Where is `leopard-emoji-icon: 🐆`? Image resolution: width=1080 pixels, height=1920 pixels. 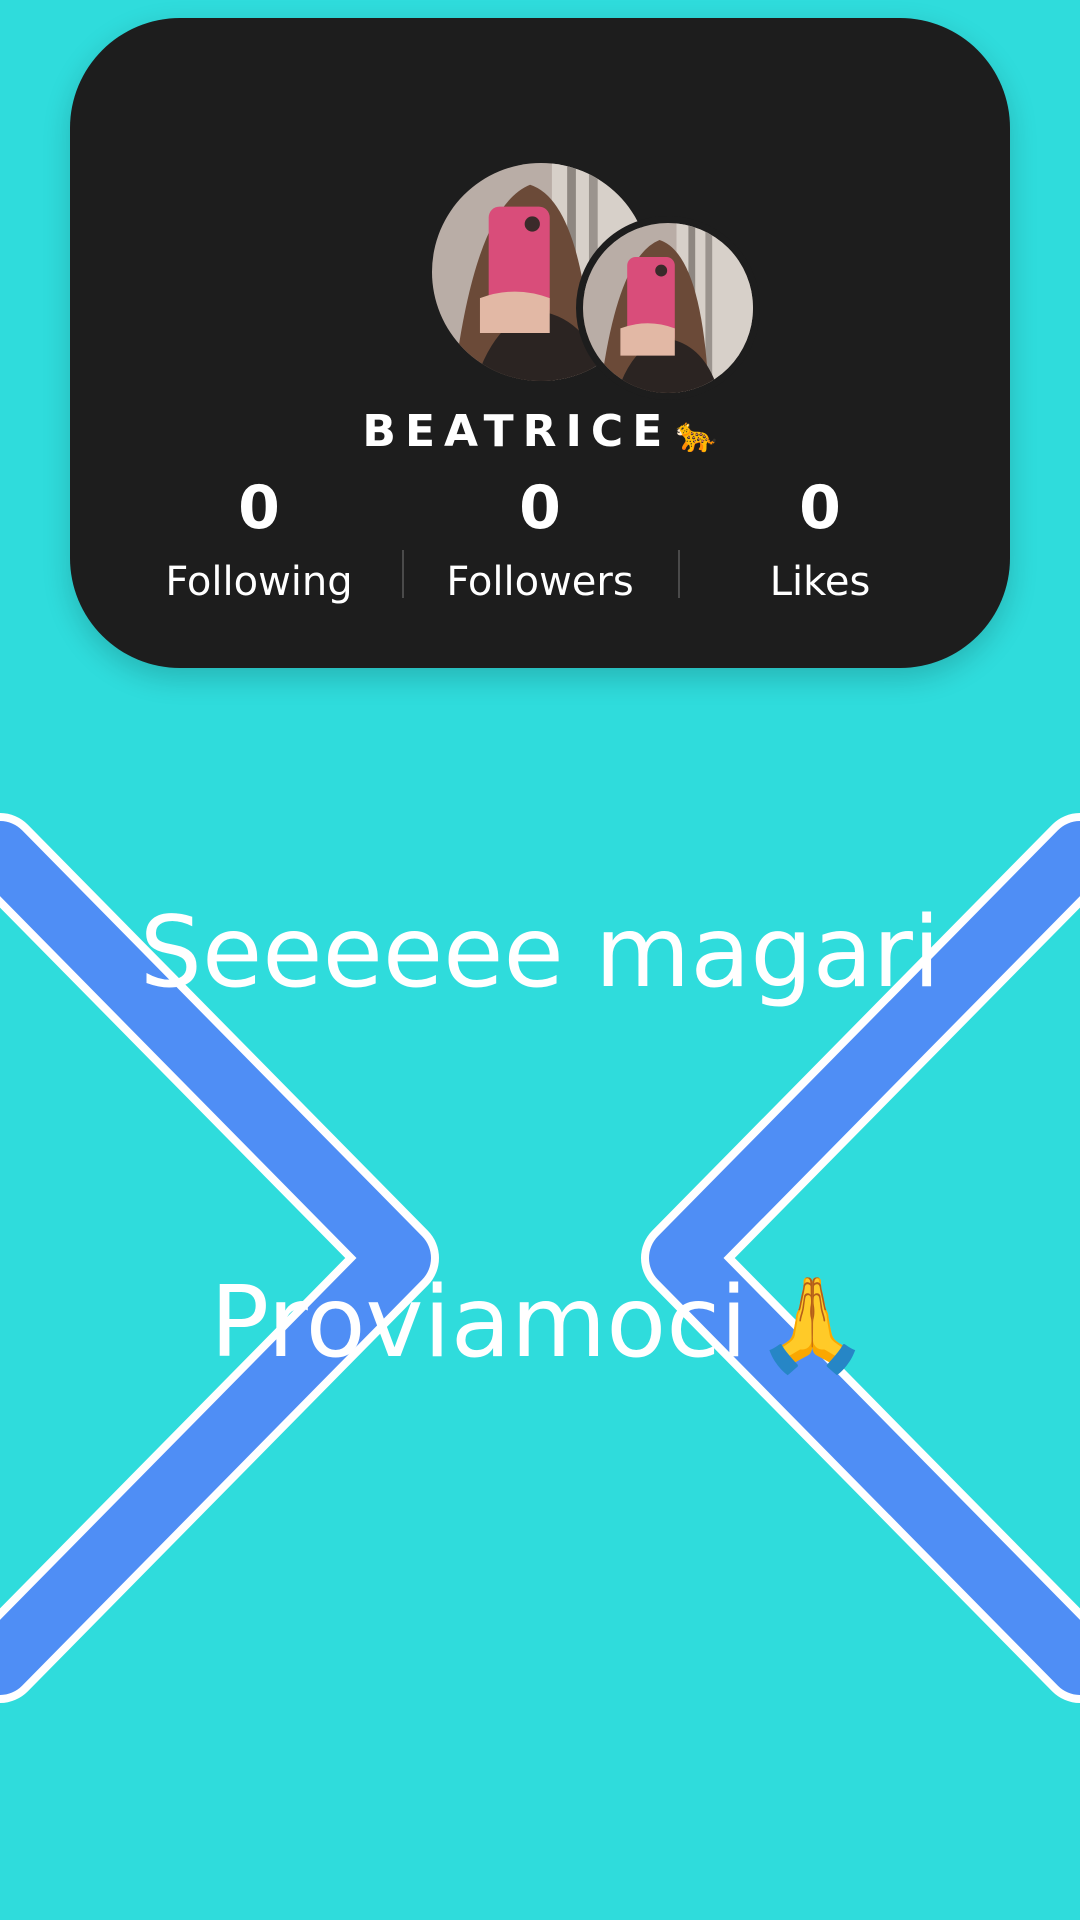
leopard-emoji-icon: 🐆 is located at coordinates (696, 435).